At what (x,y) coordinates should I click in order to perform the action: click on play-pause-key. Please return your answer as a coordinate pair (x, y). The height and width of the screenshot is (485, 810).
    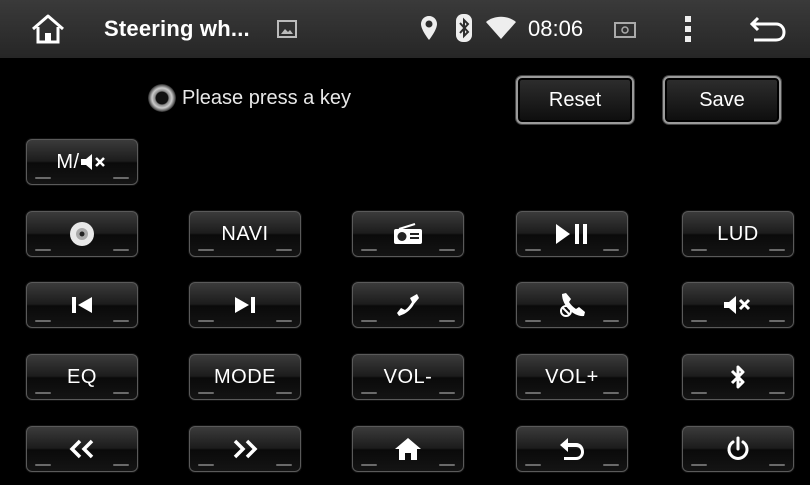
    Looking at the image, I should click on (572, 234).